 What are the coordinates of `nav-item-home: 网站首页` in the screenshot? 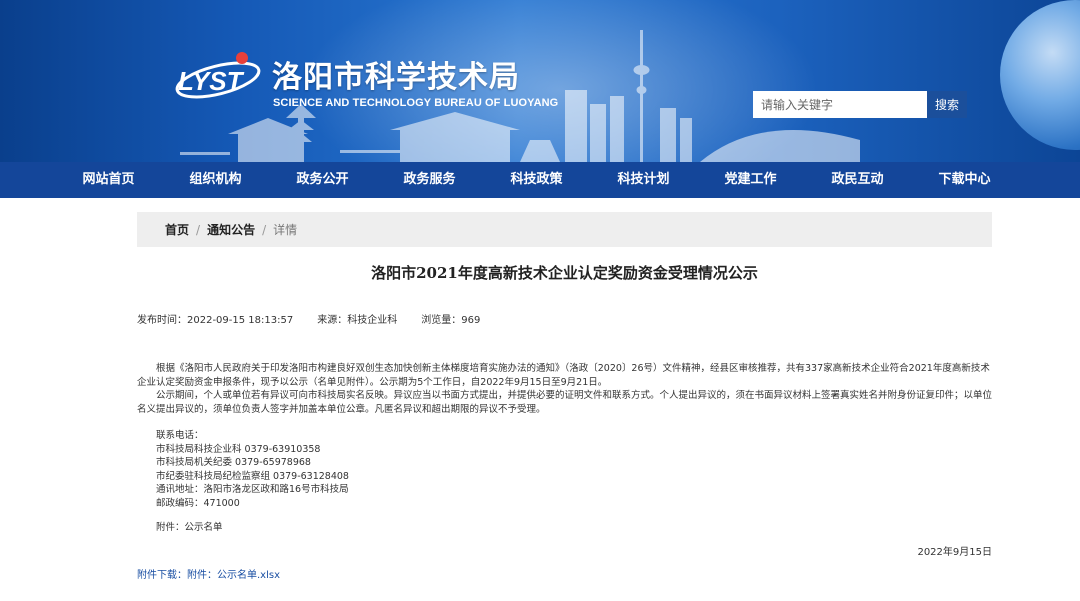 It's located at (108, 180).